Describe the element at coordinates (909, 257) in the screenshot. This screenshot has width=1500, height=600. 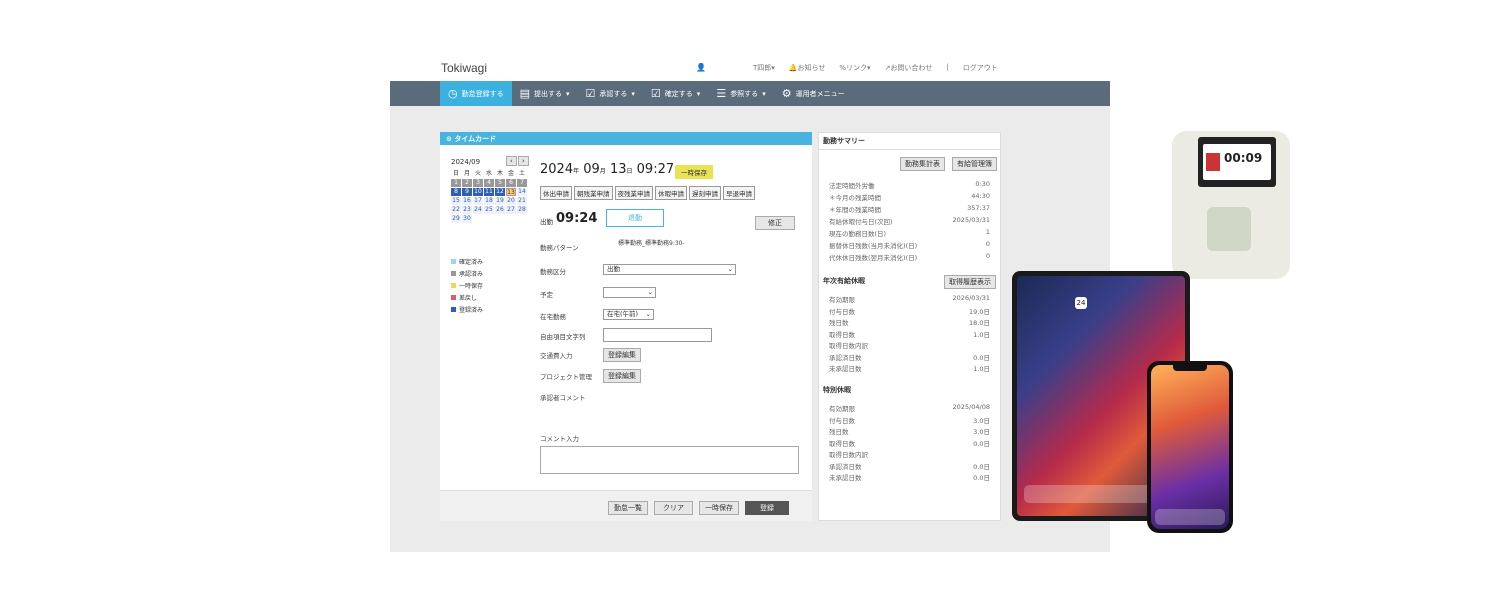
I see `summary-row: 代休休日残数(翌月未消化)(日) 0` at that location.